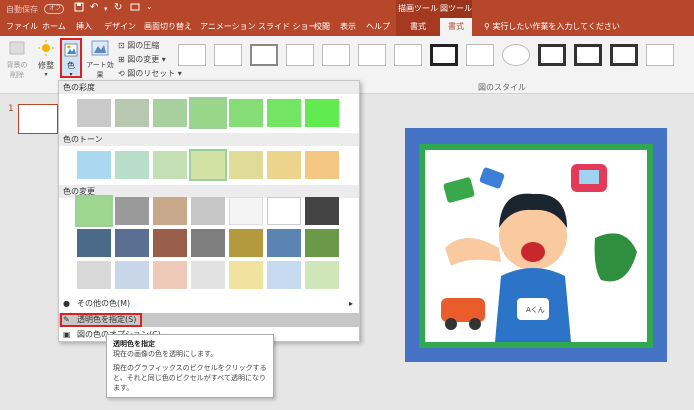 This screenshot has height=410, width=694. I want to click on color-palette-icon, so click(71, 51).